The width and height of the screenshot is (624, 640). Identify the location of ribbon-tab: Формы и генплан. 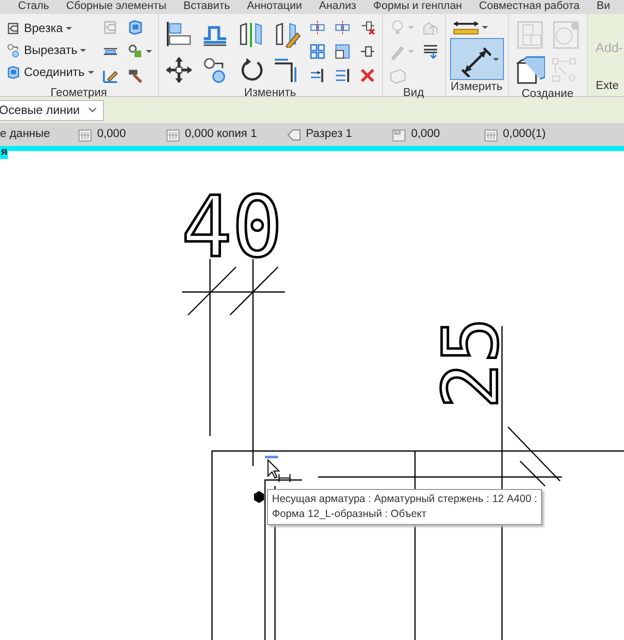
(417, 7).